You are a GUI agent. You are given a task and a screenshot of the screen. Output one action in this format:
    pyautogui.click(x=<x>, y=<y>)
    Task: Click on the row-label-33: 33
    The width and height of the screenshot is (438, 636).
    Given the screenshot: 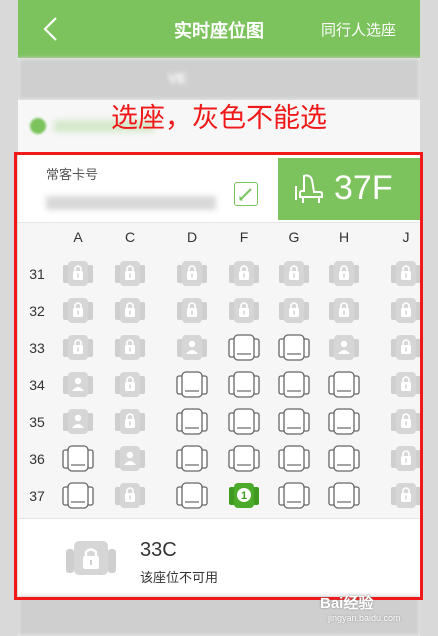 What is the action you would take?
    pyautogui.click(x=37, y=348)
    